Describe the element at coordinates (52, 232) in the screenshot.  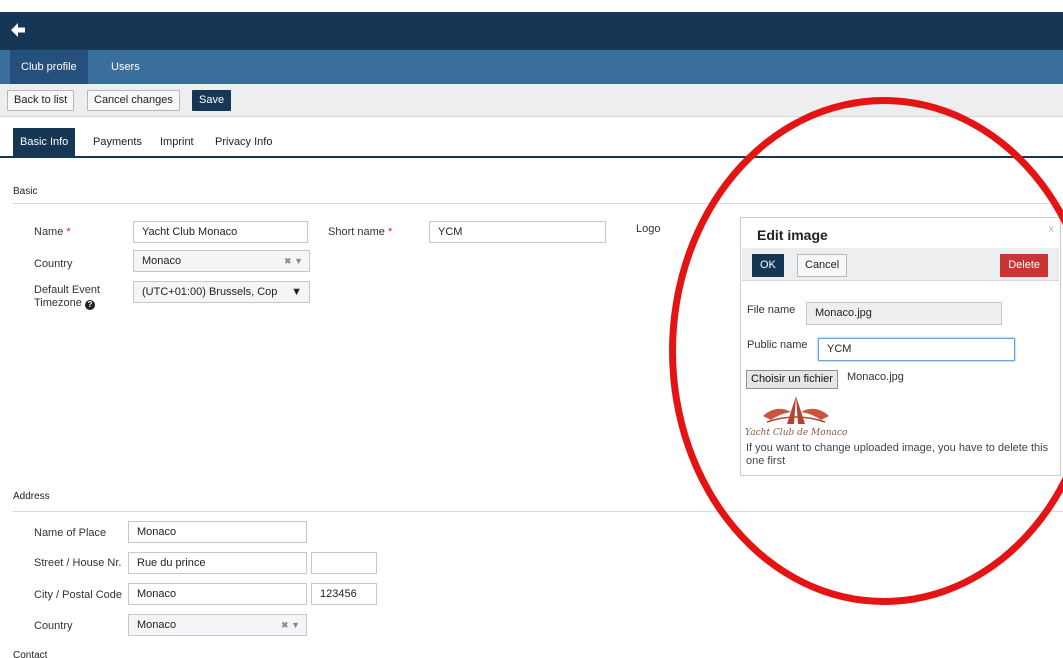
I see `name-label: Name *` at that location.